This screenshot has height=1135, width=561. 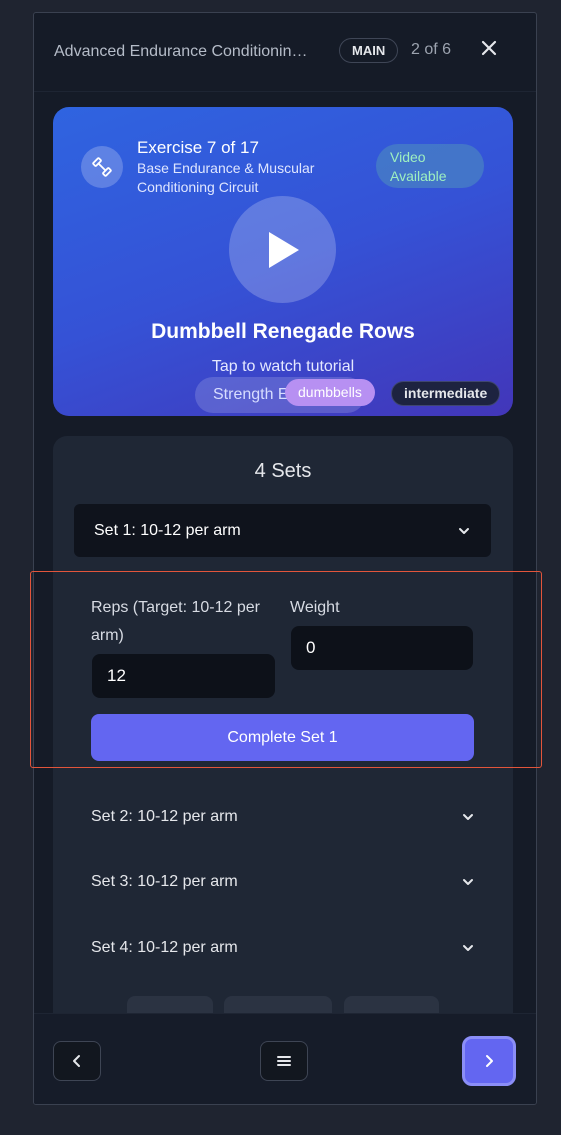 I want to click on equipment-tag: dumbbells, so click(x=330, y=392).